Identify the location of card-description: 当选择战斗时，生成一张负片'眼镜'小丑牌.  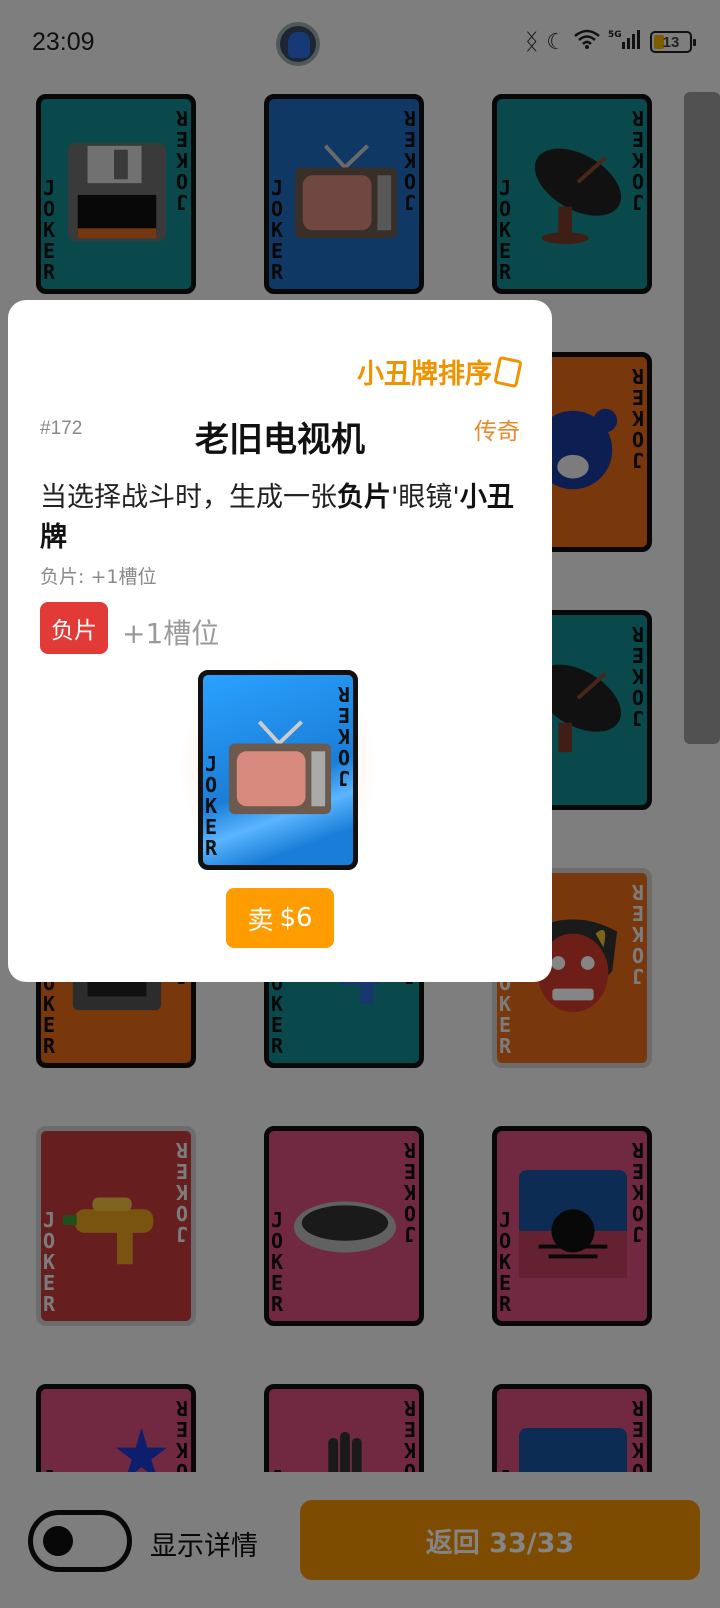
(277, 517).